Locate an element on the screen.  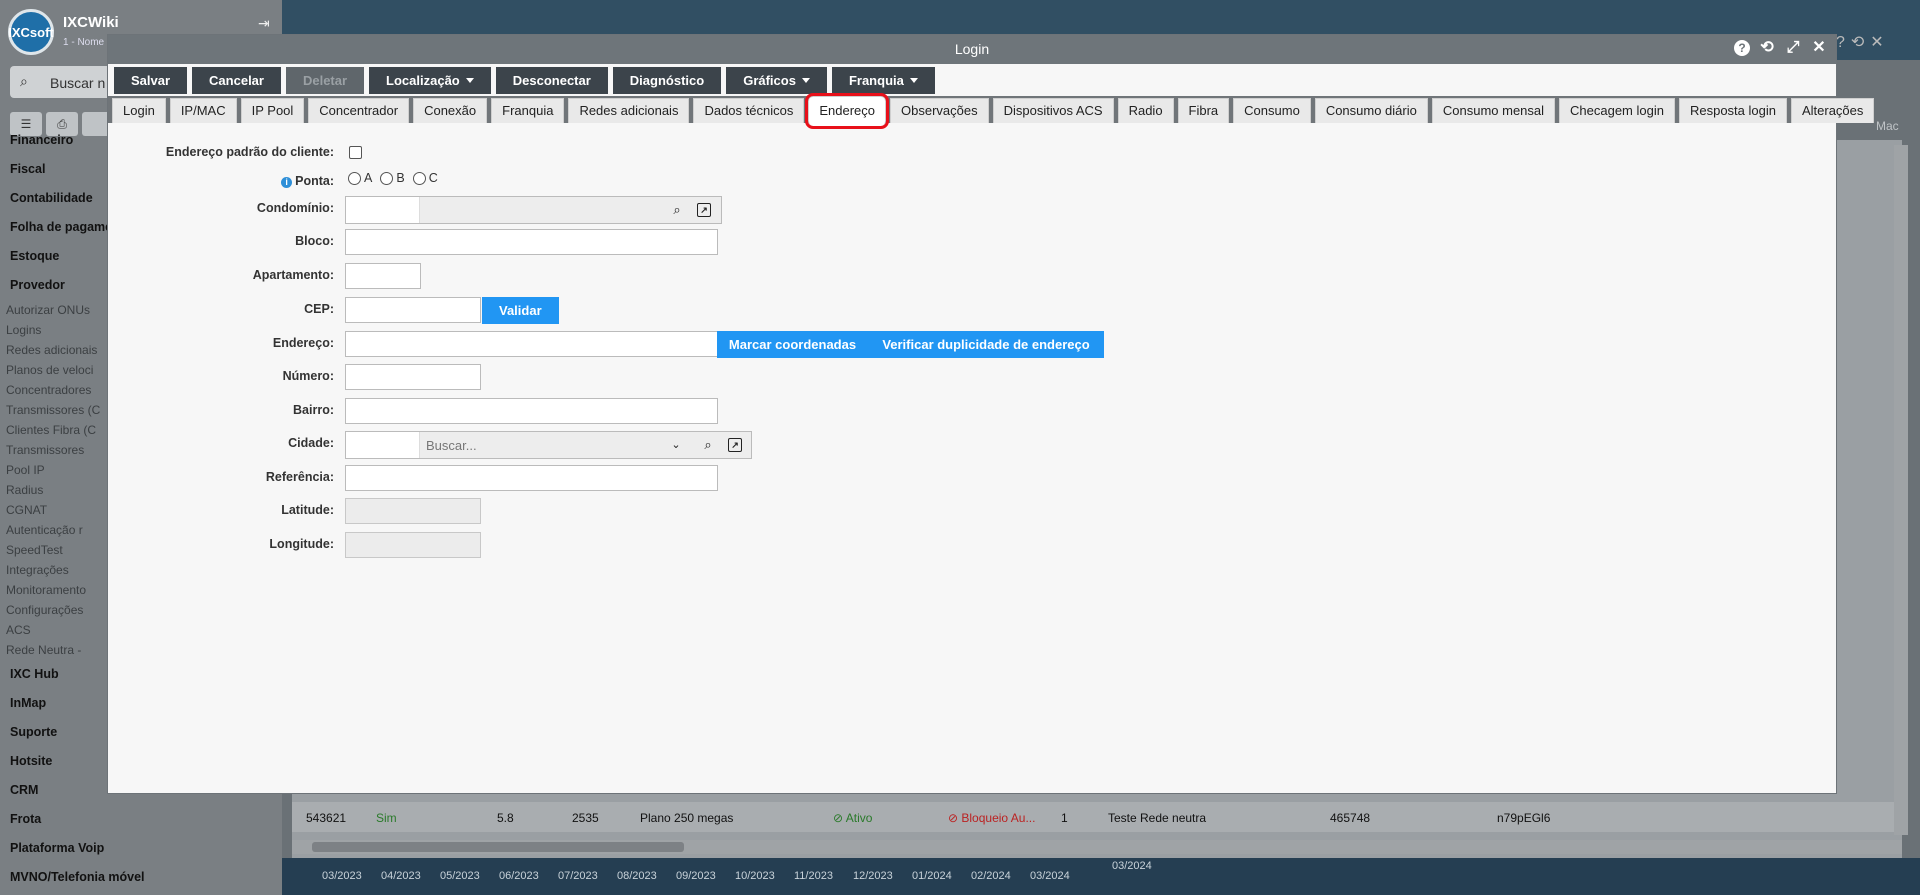
modal-header: Login ? ⟲ ⤢ ✕ is located at coordinates (972, 49).